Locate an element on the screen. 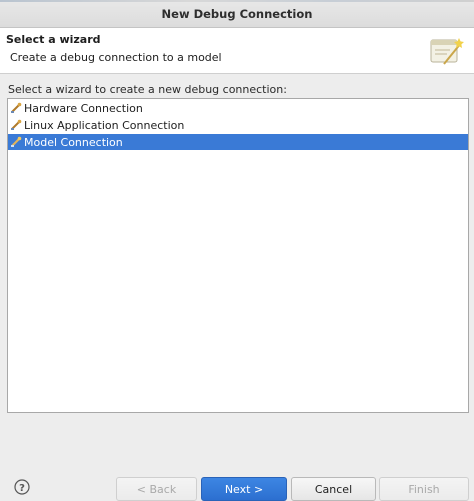  wizard-item-hardware-connection: Hardware Connection is located at coordinates (238, 108).